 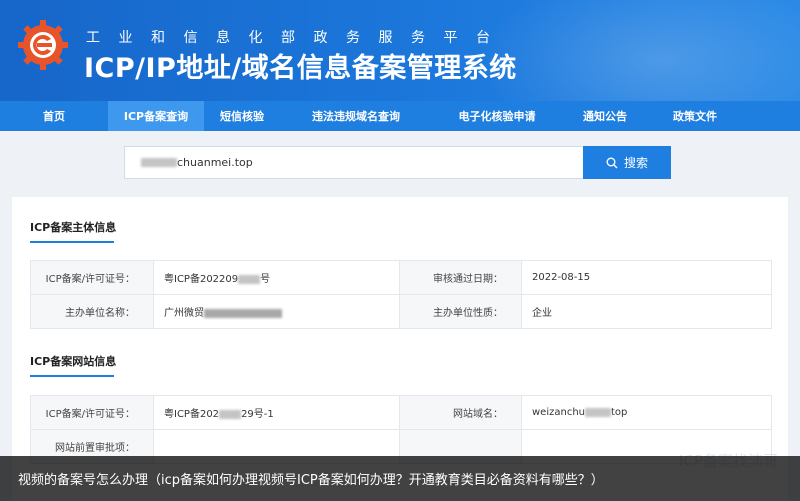 What do you see at coordinates (635, 163) in the screenshot?
I see `search-button-label: 搜索` at bounding box center [635, 163].